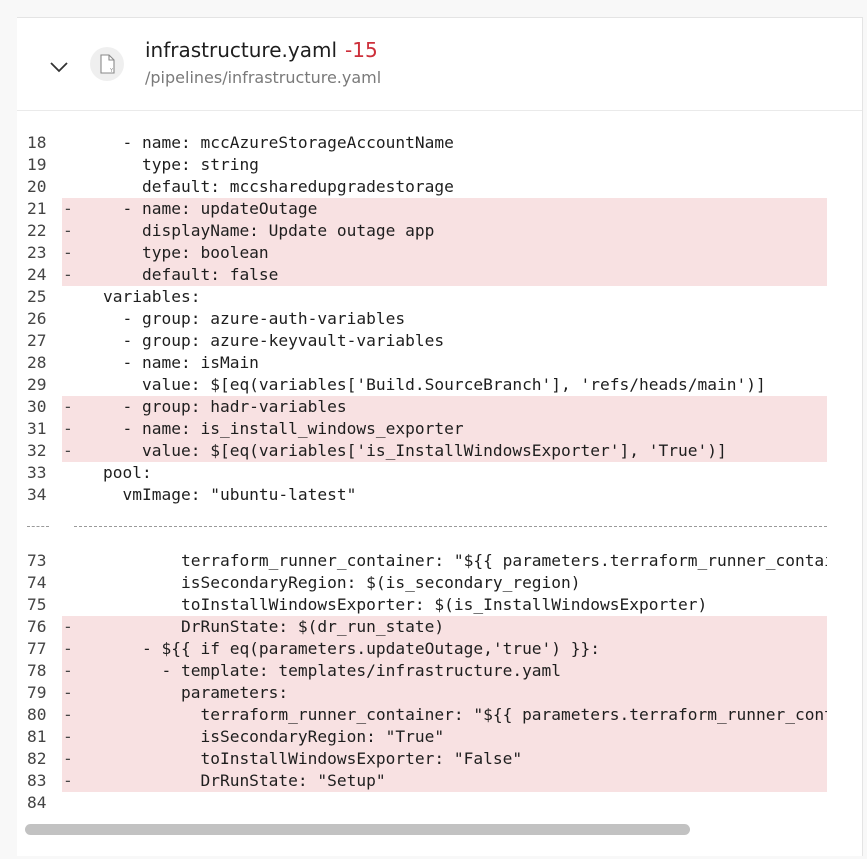 The height and width of the screenshot is (859, 867). What do you see at coordinates (37, 164) in the screenshot?
I see `line-number: 19` at bounding box center [37, 164].